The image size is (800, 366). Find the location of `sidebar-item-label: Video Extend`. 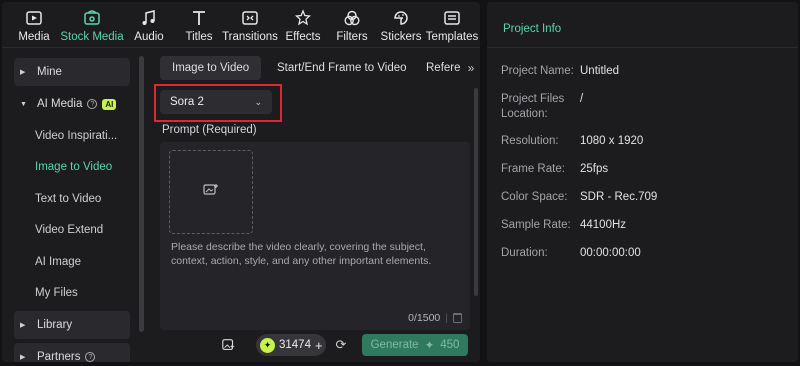

sidebar-item-label: Video Extend is located at coordinates (69, 230).